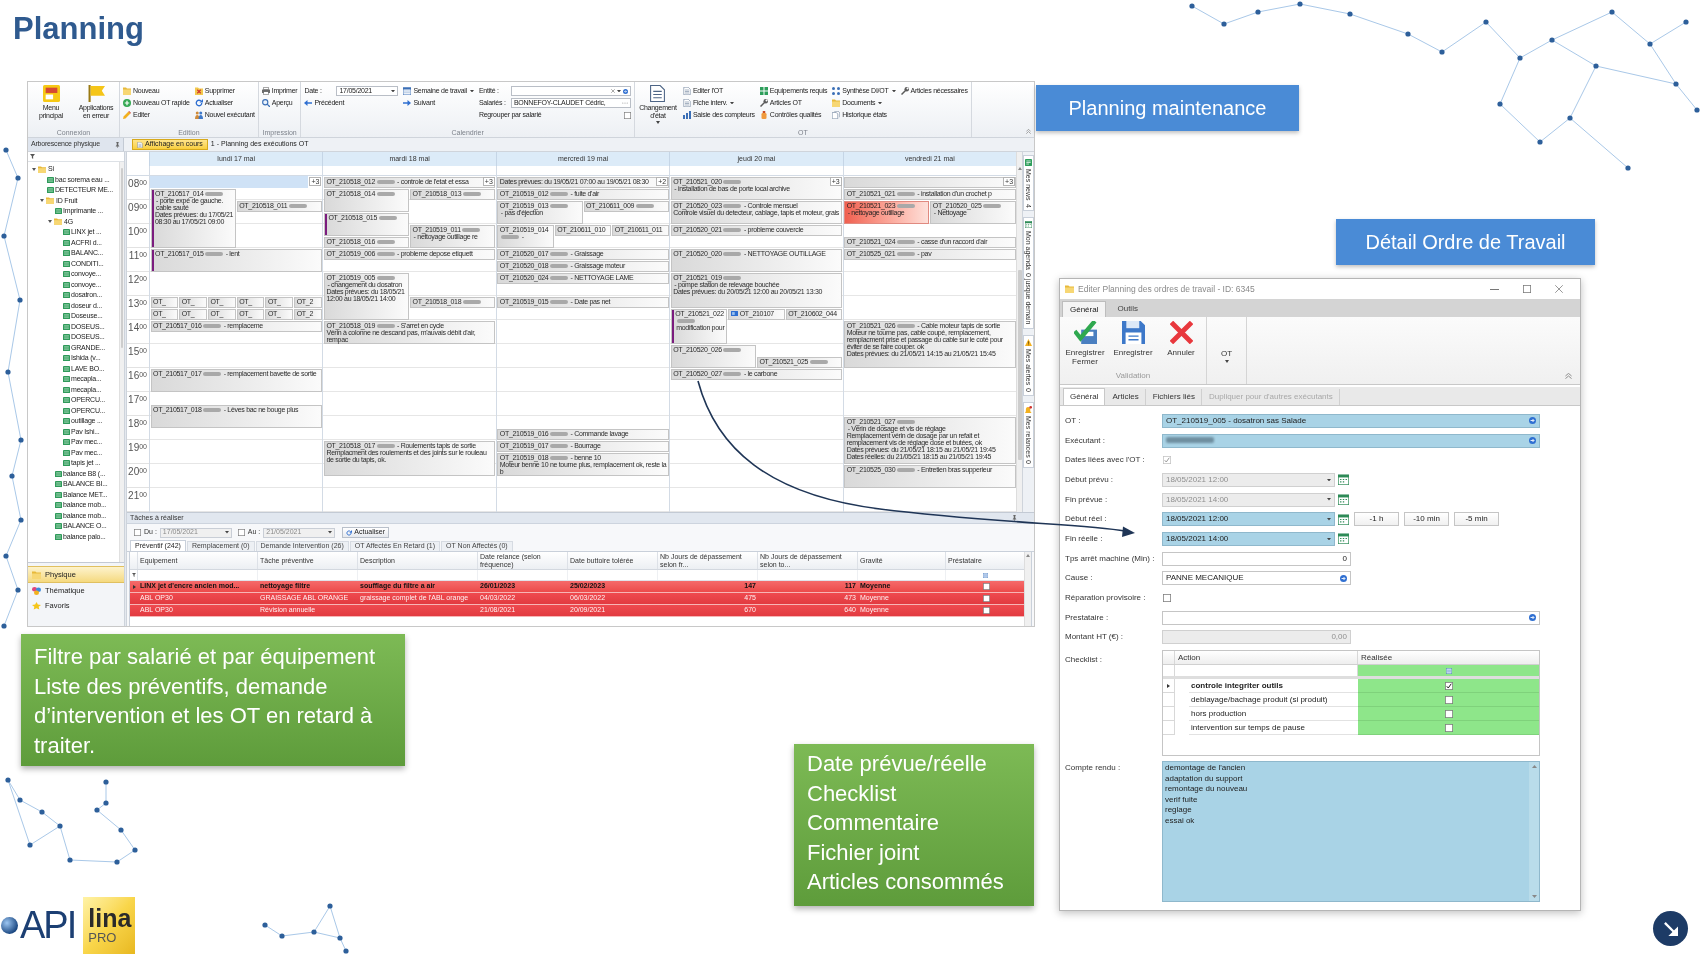 Image resolution: width=1700 pixels, height=956 pixels. What do you see at coordinates (1174, 397) in the screenshot?
I see `tab: Fichiers liés` at bounding box center [1174, 397].